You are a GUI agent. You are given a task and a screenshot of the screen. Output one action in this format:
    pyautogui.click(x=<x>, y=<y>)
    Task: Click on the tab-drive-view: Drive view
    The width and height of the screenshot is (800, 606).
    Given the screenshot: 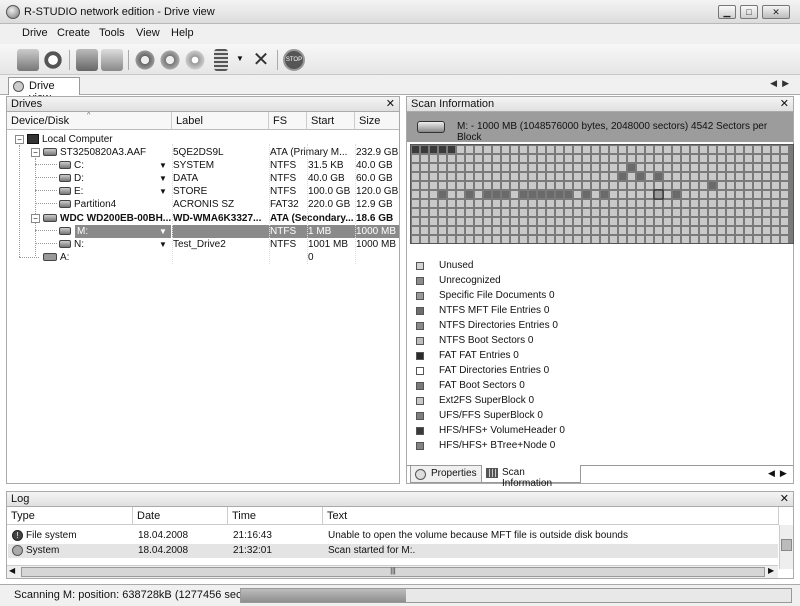 What is the action you would take?
    pyautogui.click(x=44, y=90)
    